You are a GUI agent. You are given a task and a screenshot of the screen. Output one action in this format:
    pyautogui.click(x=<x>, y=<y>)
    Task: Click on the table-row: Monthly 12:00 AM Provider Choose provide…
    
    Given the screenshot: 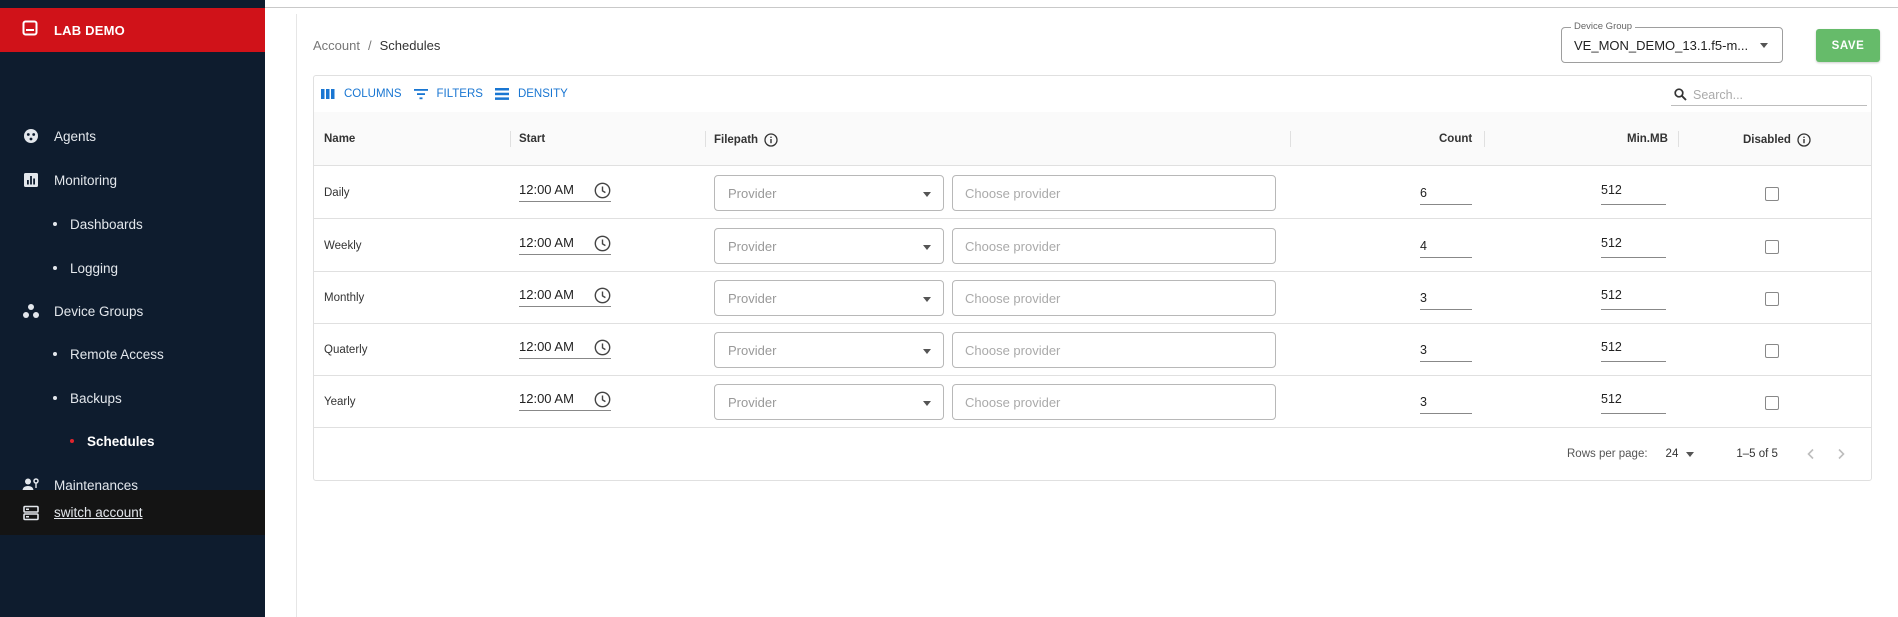 What is the action you would take?
    pyautogui.click(x=1092, y=298)
    